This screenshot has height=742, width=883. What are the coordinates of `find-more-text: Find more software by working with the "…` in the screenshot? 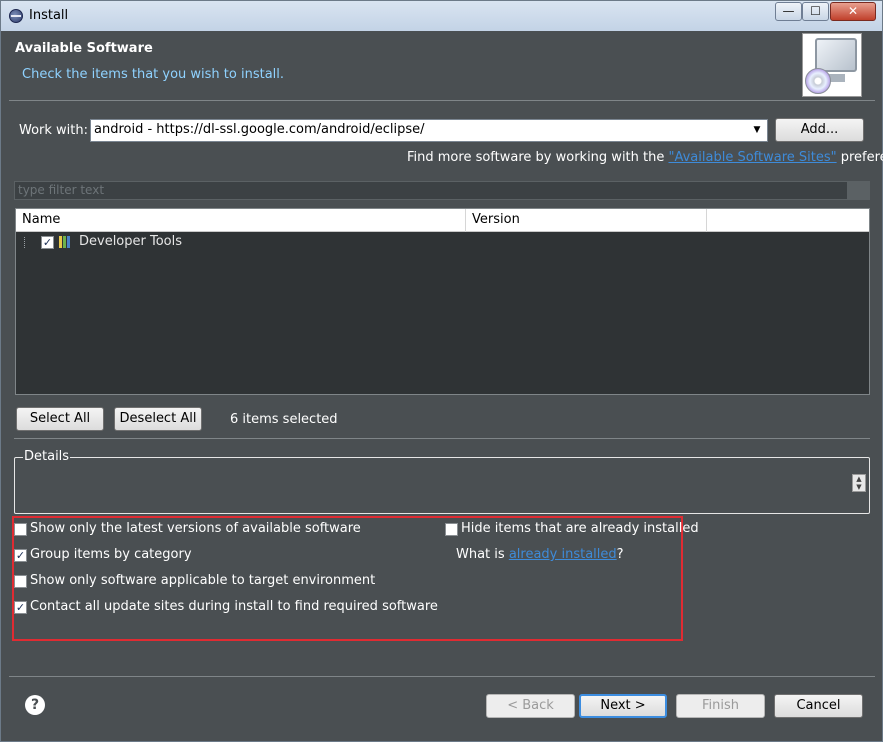 It's located at (645, 157).